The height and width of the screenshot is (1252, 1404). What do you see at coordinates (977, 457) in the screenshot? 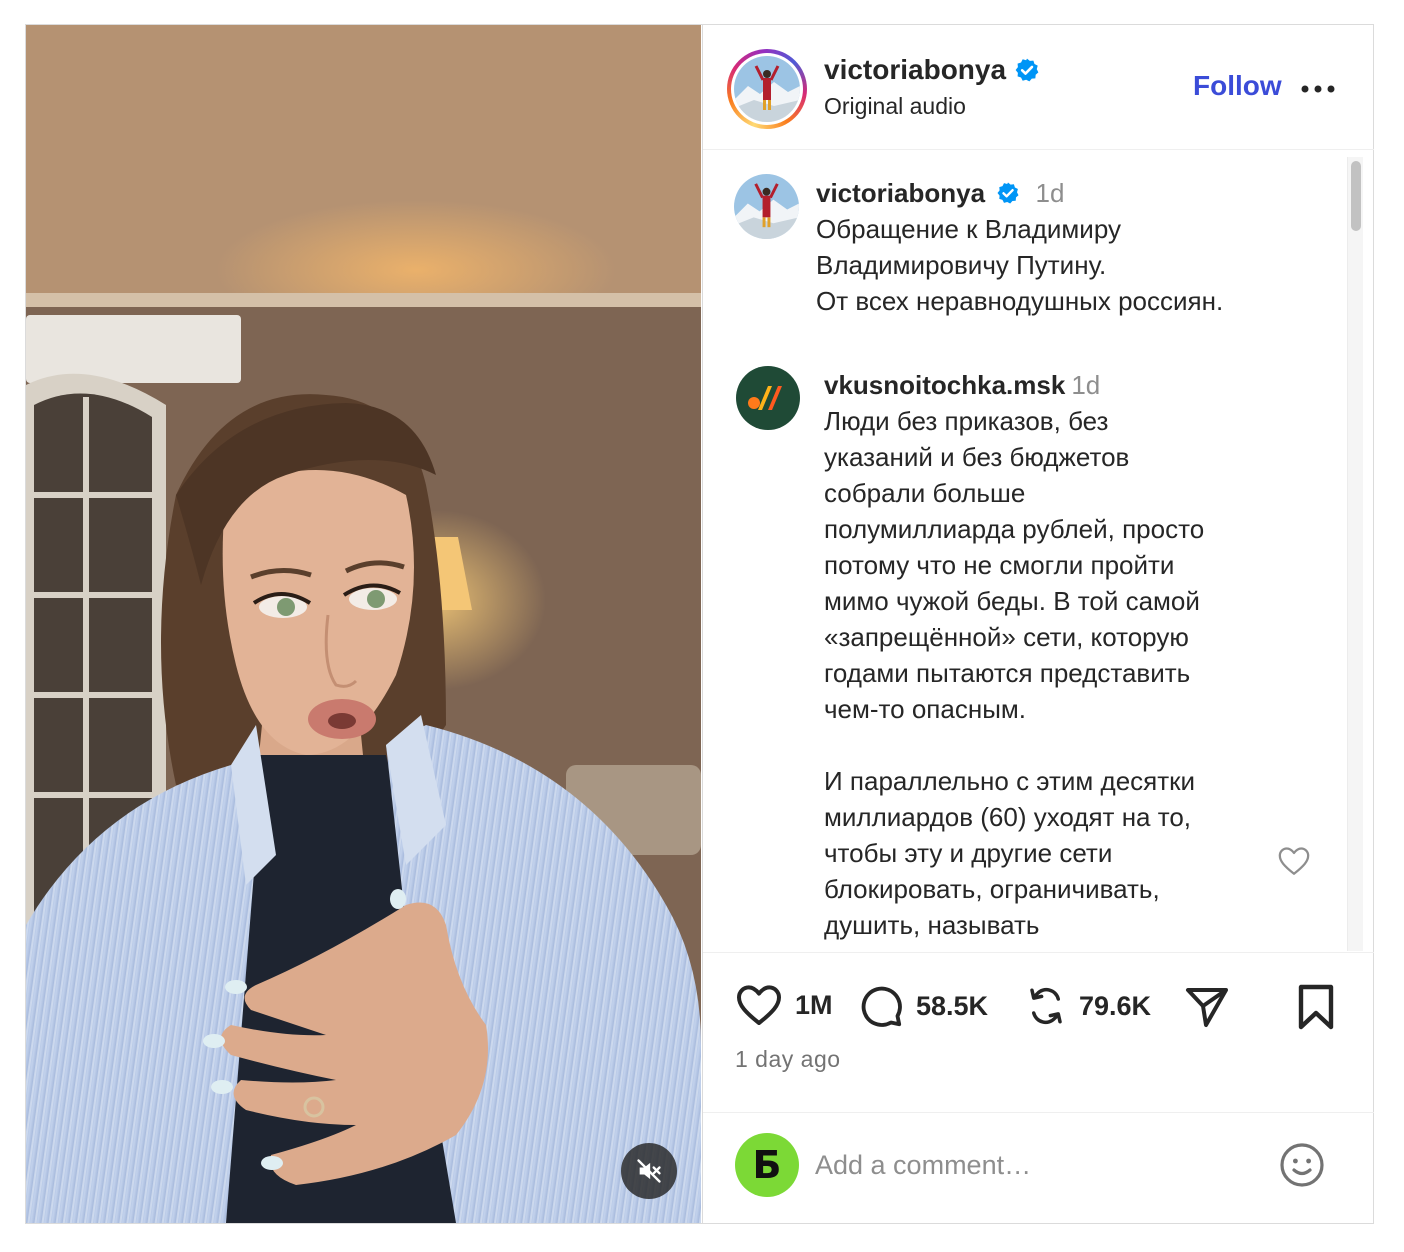
I see `comment-line: указаний и без бюджетов` at bounding box center [977, 457].